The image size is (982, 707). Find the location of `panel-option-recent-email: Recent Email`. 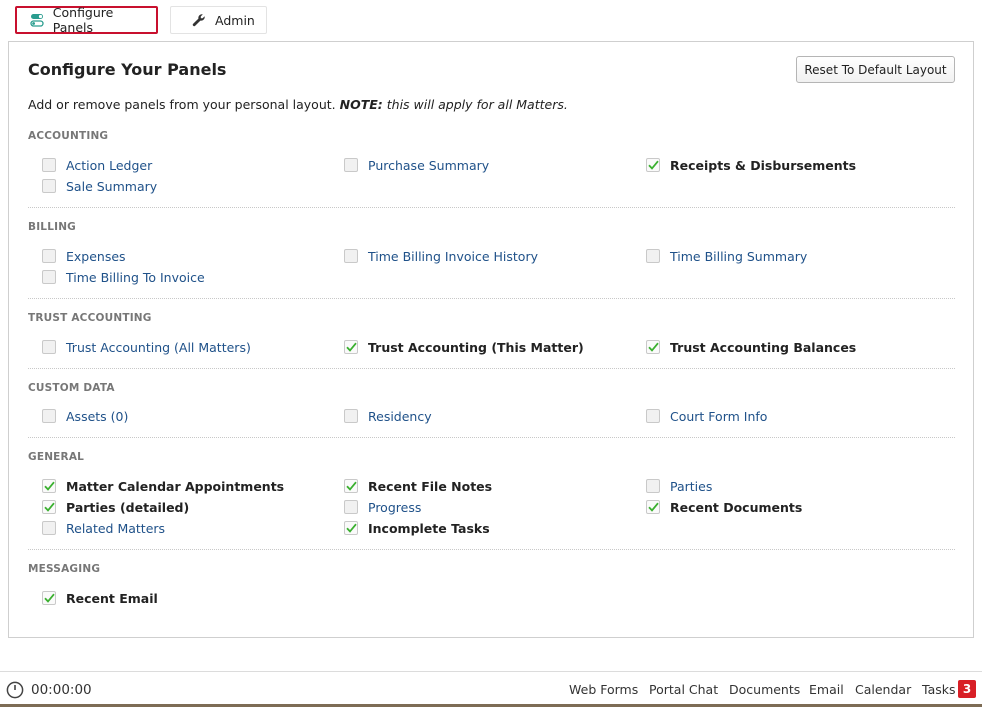

panel-option-recent-email: Recent Email is located at coordinates (100, 598).